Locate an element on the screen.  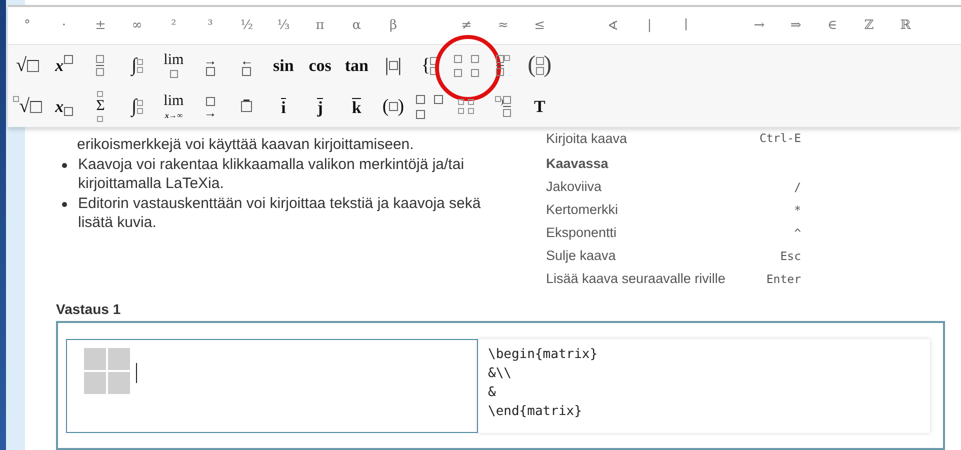
latex-source-field: \begin{matrix} &\\ & \end{matrix} is located at coordinates (704, 386).